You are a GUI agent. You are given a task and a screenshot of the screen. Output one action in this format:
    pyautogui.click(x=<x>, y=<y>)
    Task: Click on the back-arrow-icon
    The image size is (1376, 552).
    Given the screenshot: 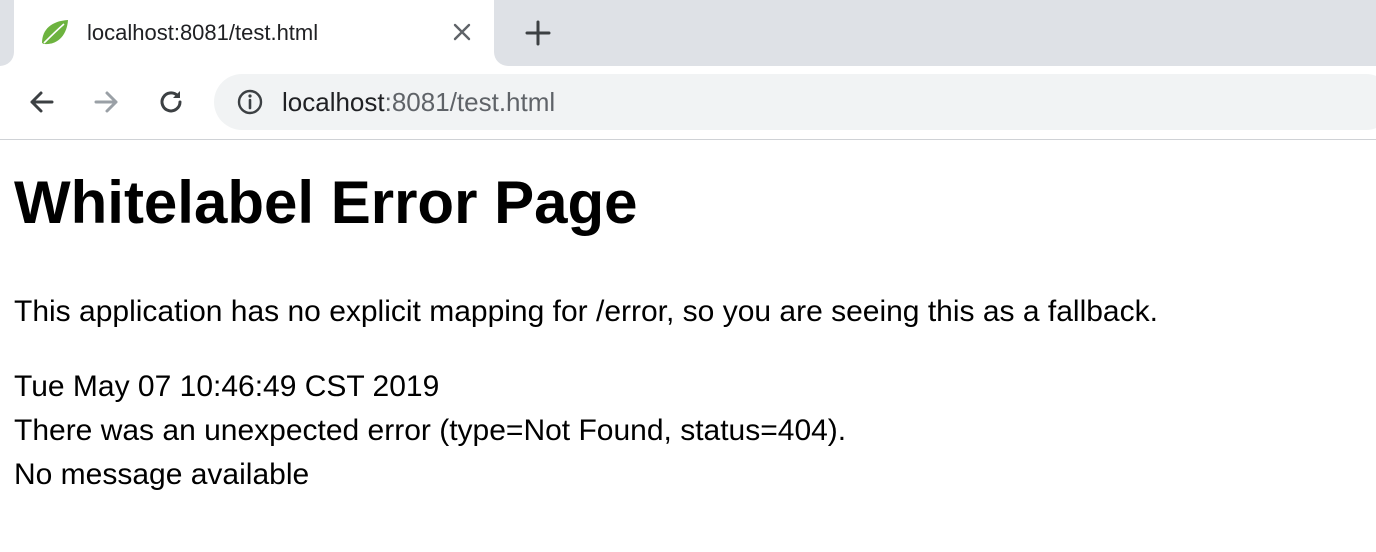 What is the action you would take?
    pyautogui.click(x=42, y=102)
    